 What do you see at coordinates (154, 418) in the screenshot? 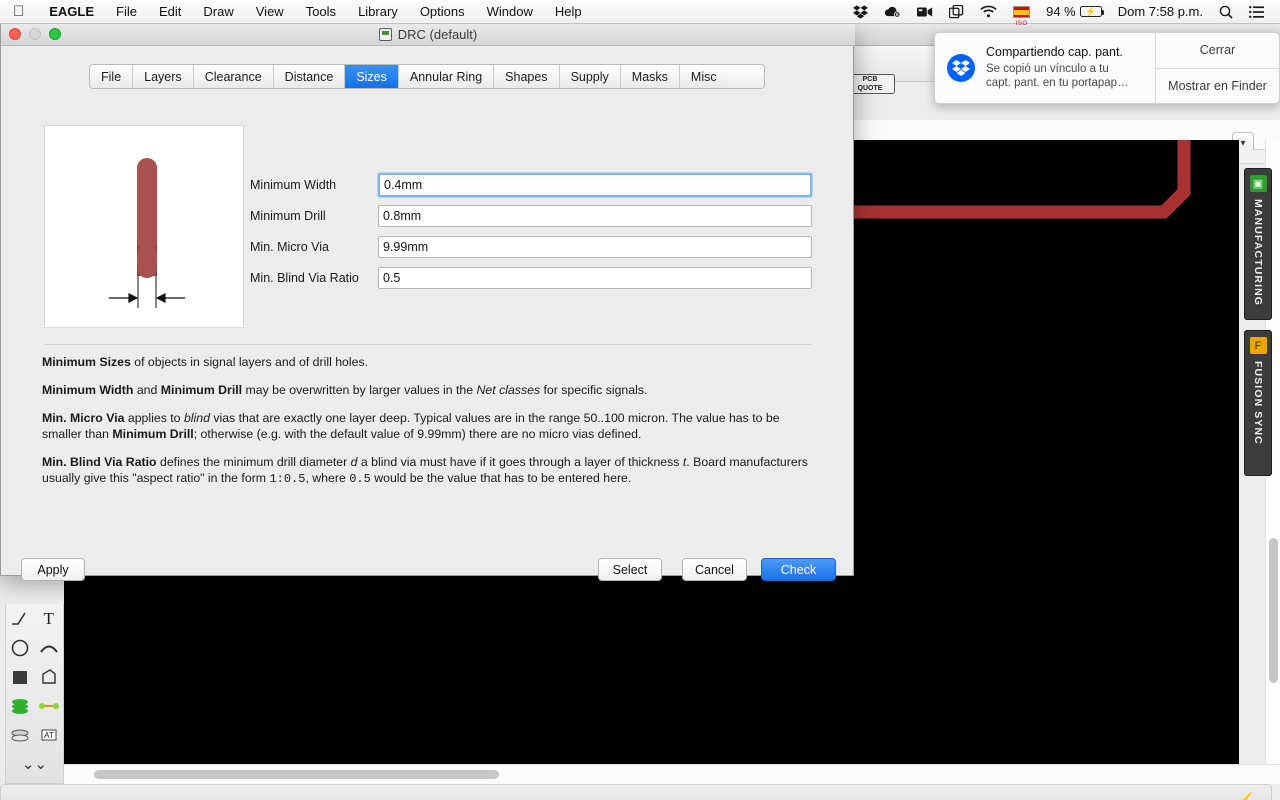
I see `help-p3-r1: applies to` at bounding box center [154, 418].